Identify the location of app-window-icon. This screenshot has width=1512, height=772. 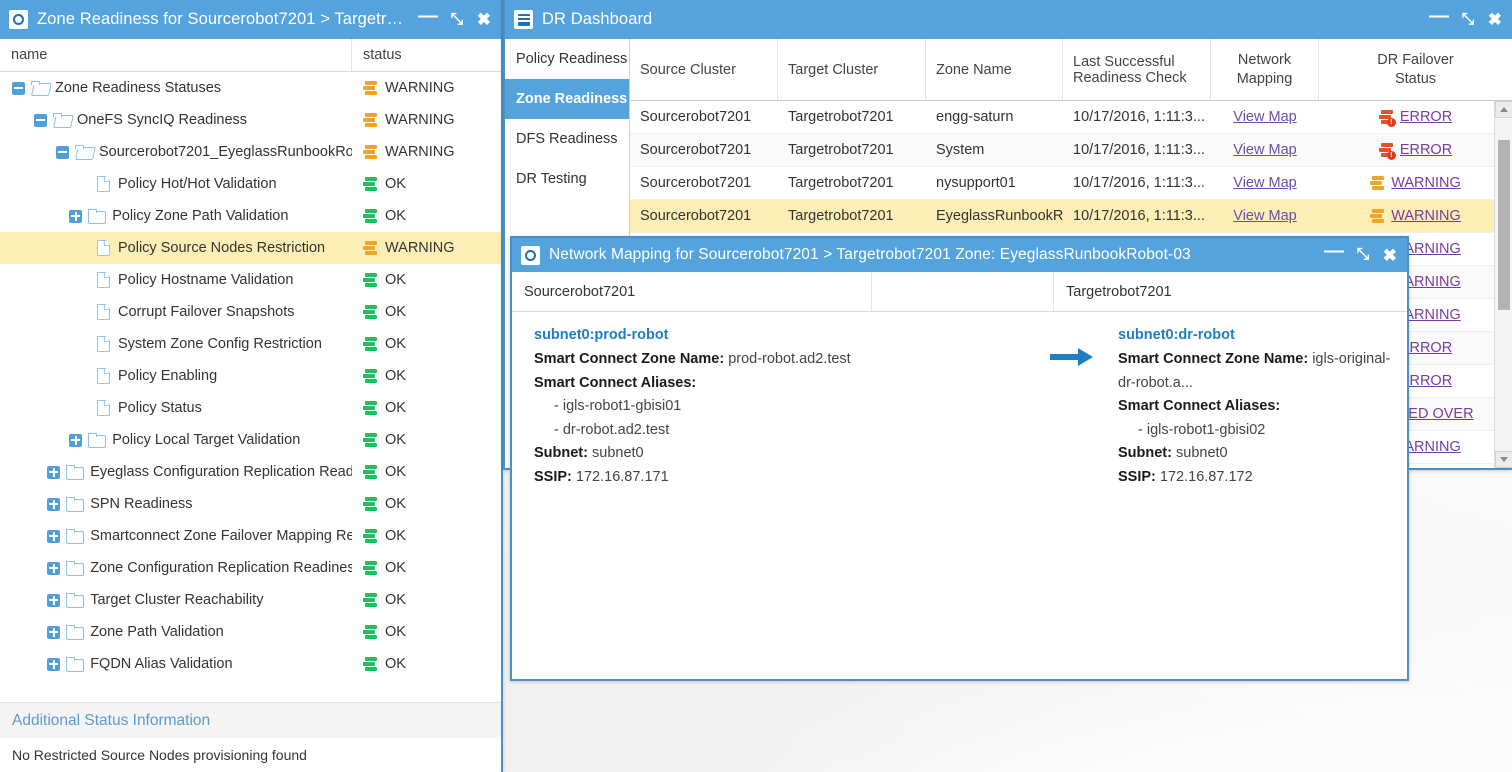
(530, 255).